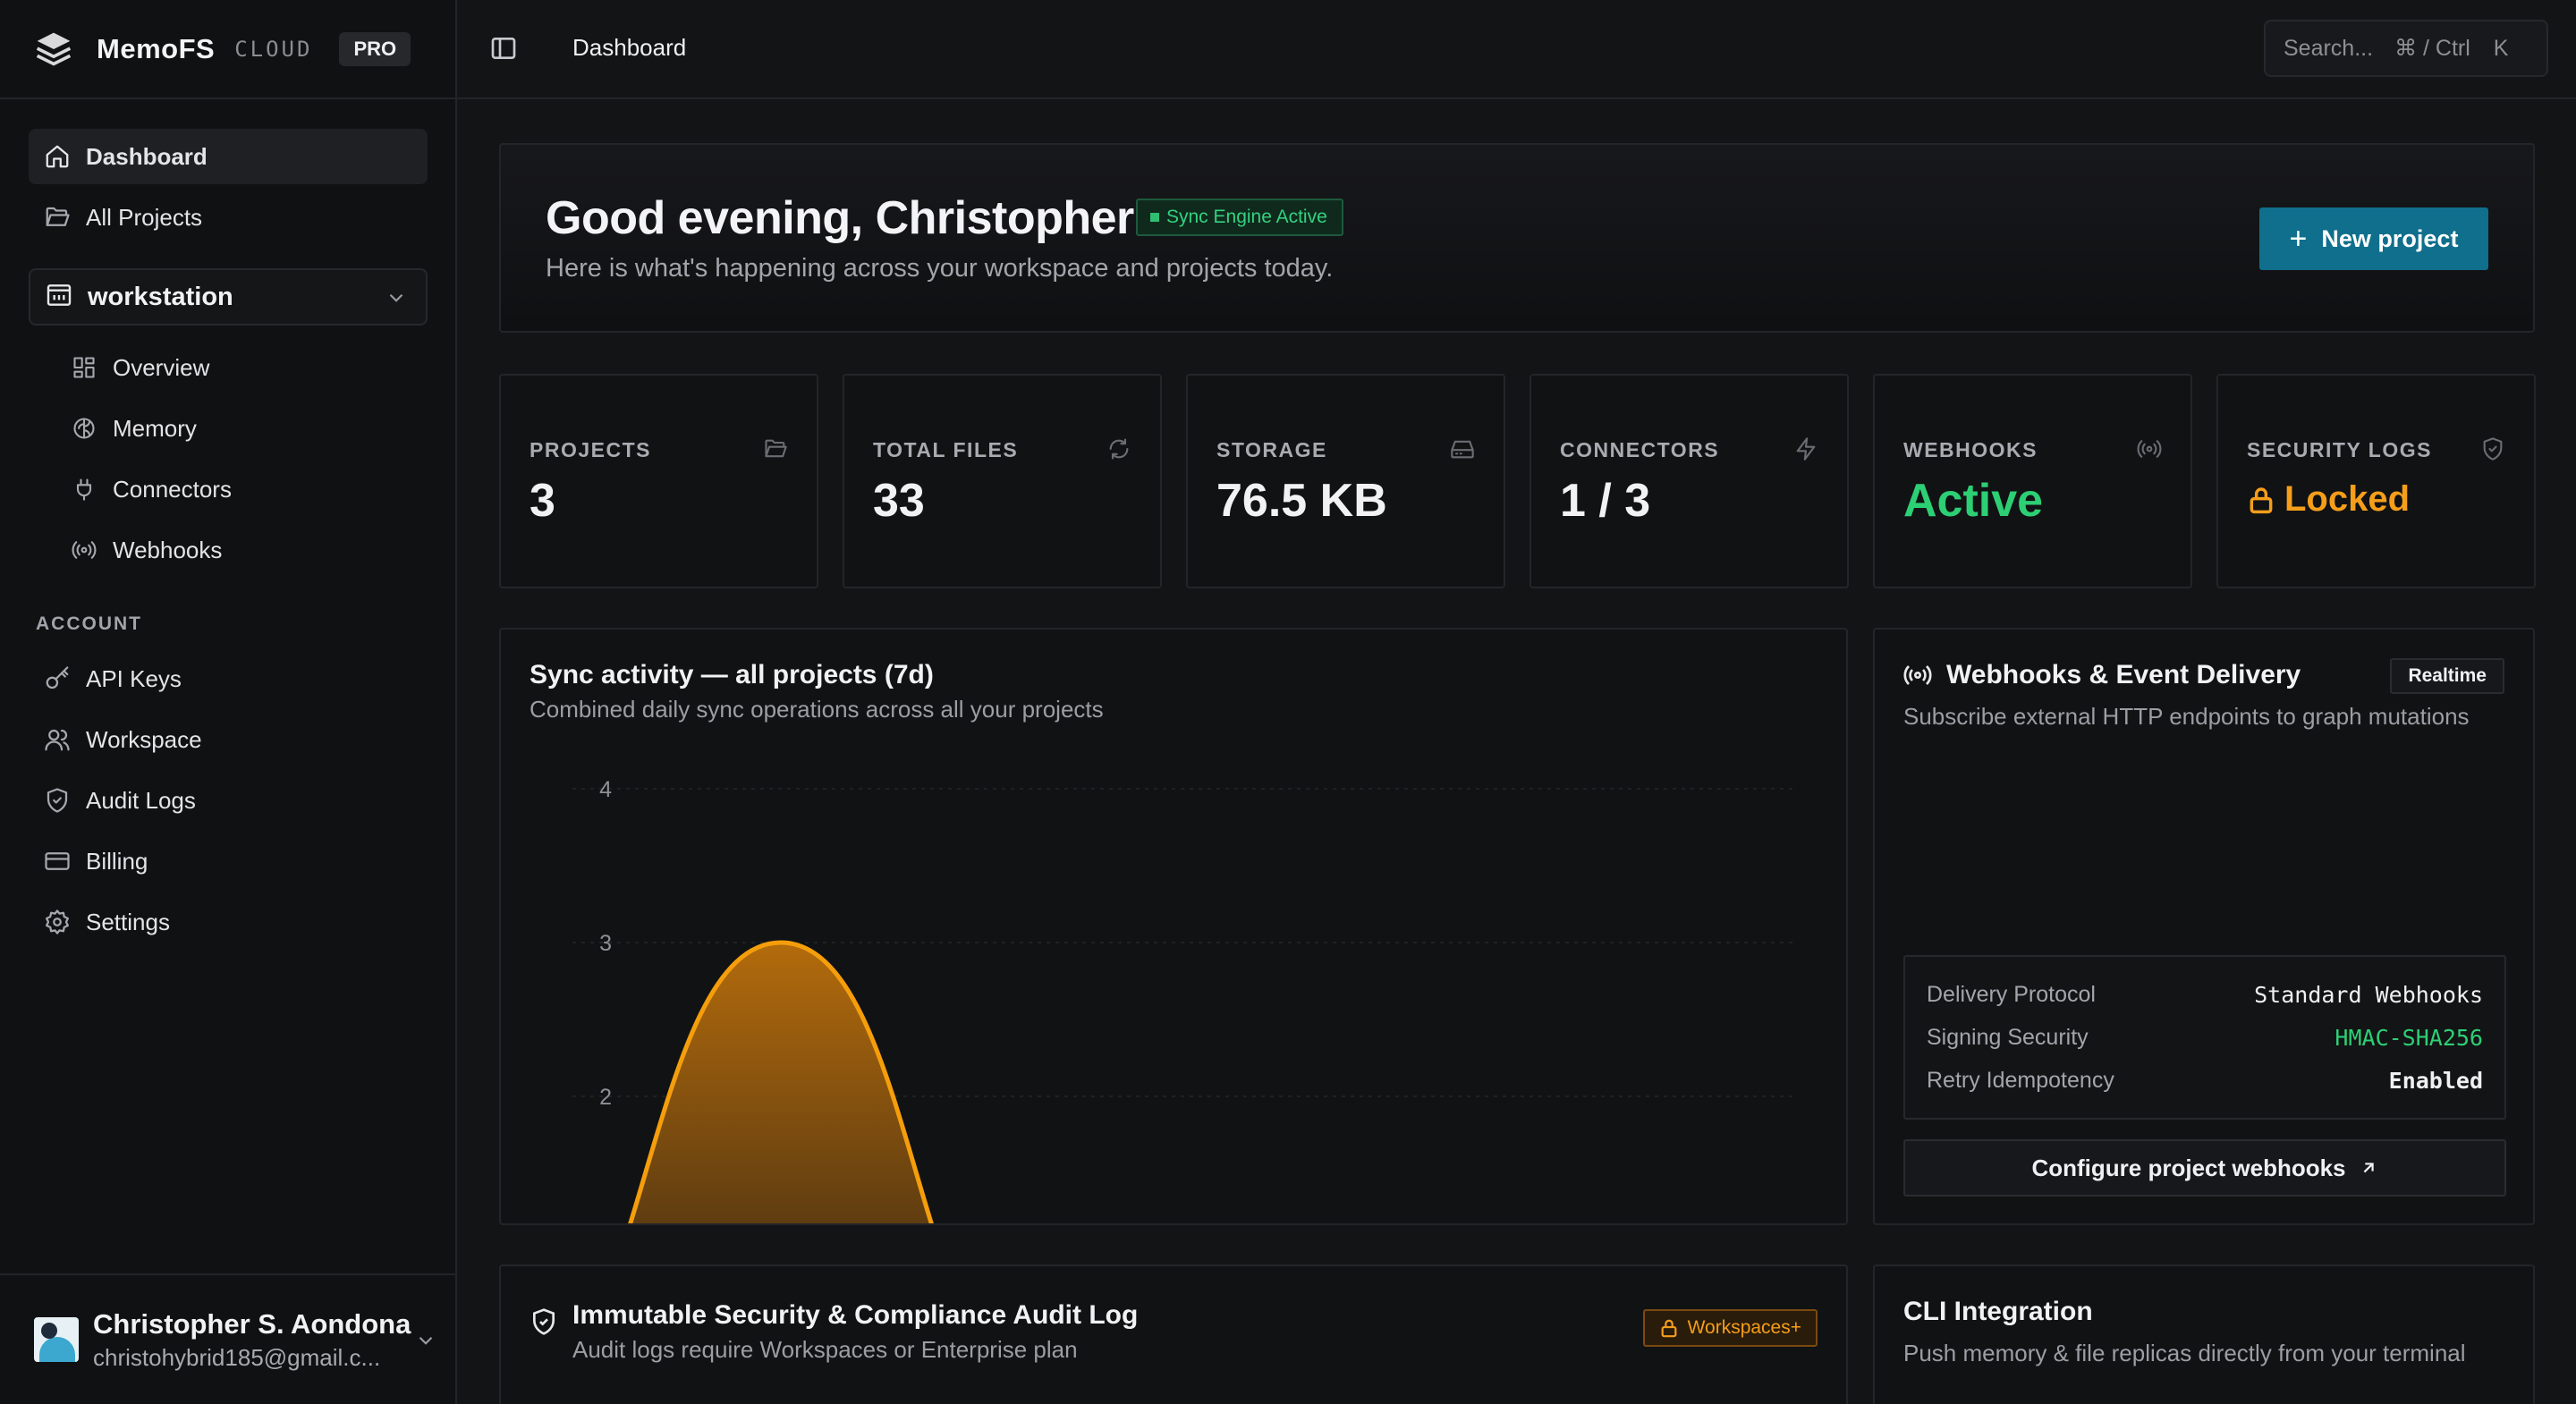  What do you see at coordinates (2205, 995) in the screenshot?
I see `detail-row: Delivery Protocol Standard Webhooks` at bounding box center [2205, 995].